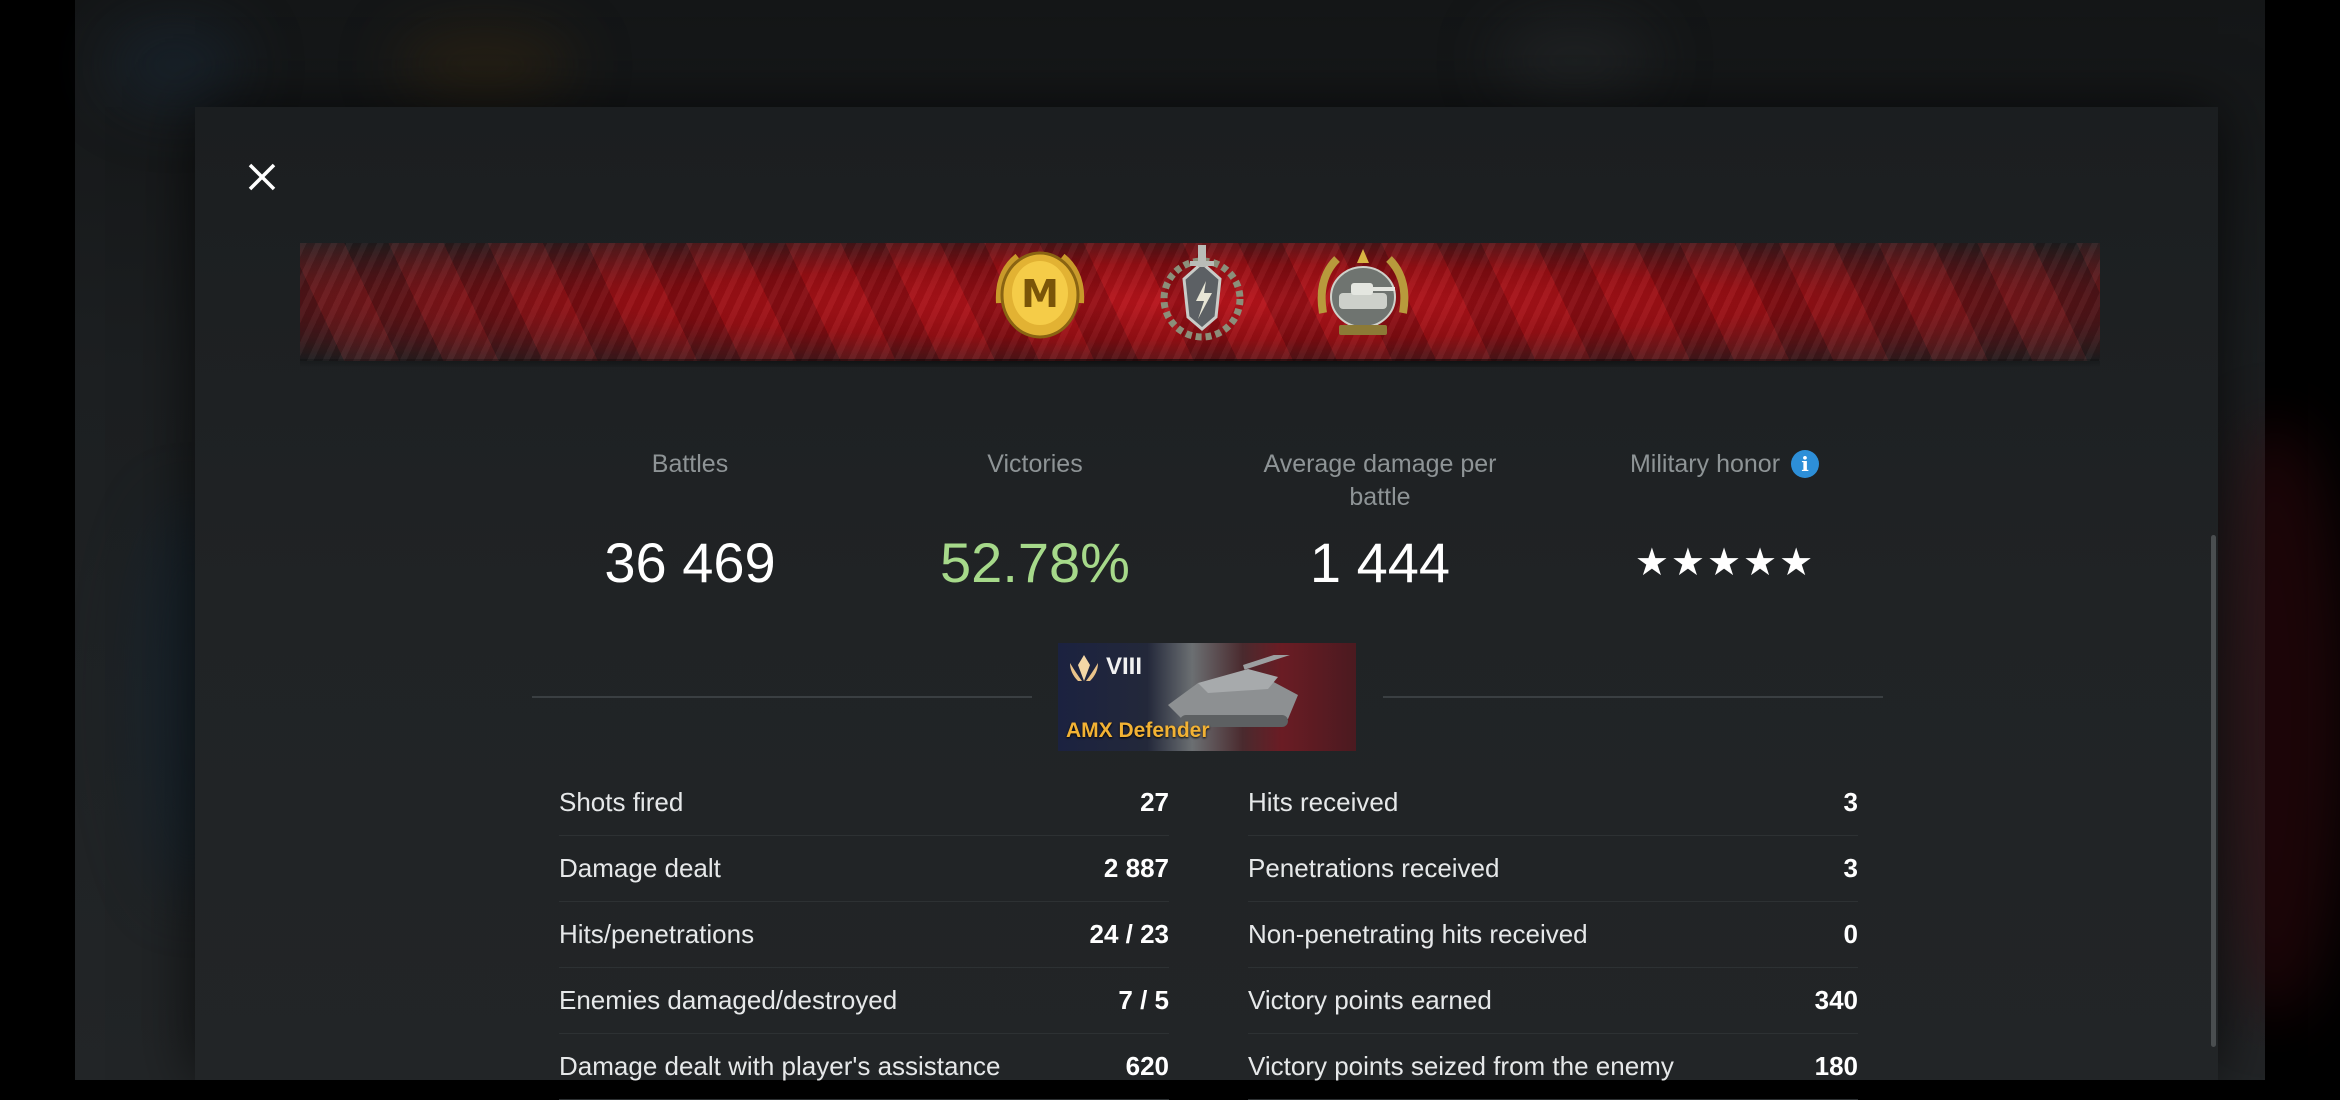 The height and width of the screenshot is (1100, 2340). Describe the element at coordinates (1207, 697) in the screenshot. I see `vehicle-card: VIII AMX Defender` at that location.